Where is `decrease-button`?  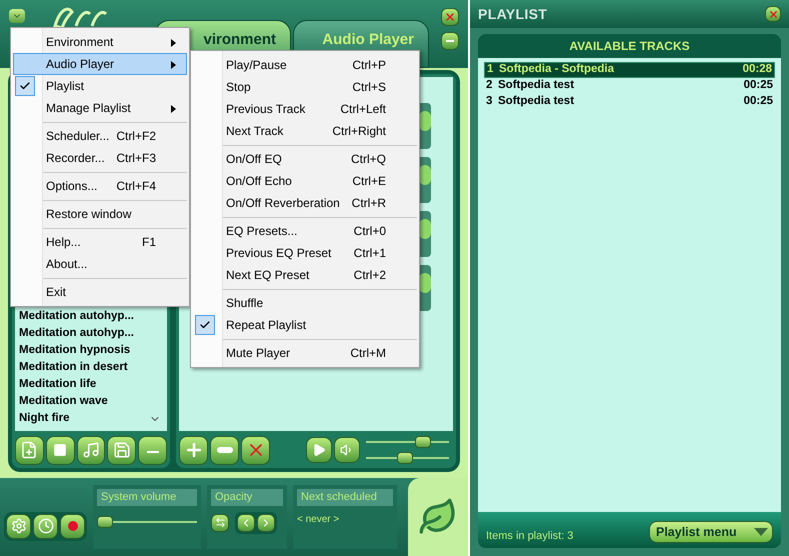
decrease-button is located at coordinates (246, 523).